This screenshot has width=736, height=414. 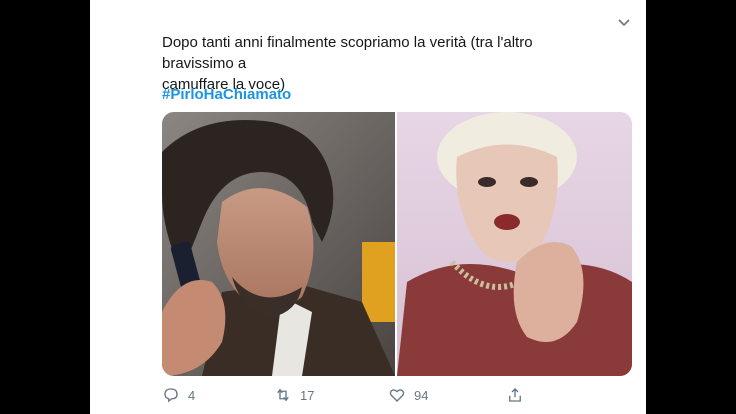 I want to click on reply-button: 4, so click(x=178, y=395).